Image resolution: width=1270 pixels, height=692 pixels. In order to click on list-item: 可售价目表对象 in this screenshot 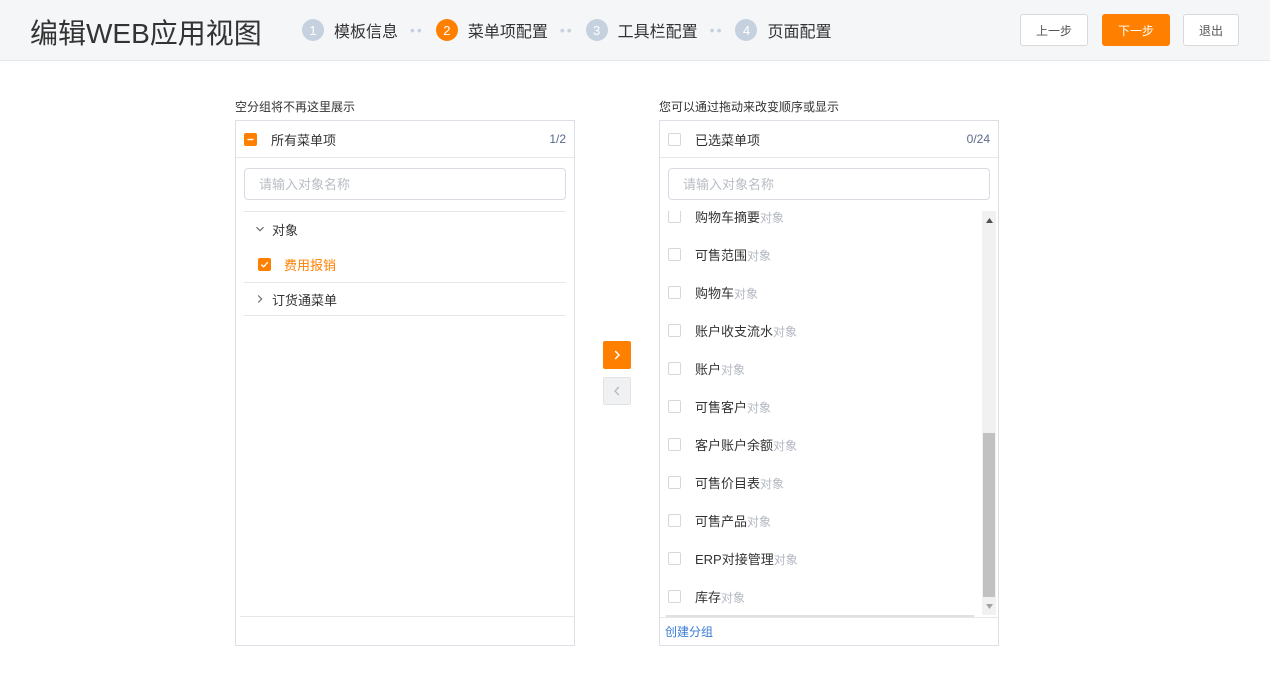, I will do `click(821, 482)`.